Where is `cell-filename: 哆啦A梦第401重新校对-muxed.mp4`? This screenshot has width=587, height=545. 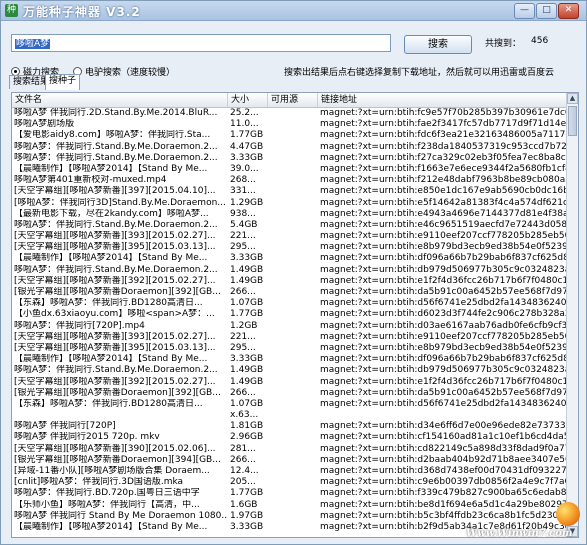 cell-filename: 哆啦A梦第401重新校对-muxed.mp4 is located at coordinates (90, 180).